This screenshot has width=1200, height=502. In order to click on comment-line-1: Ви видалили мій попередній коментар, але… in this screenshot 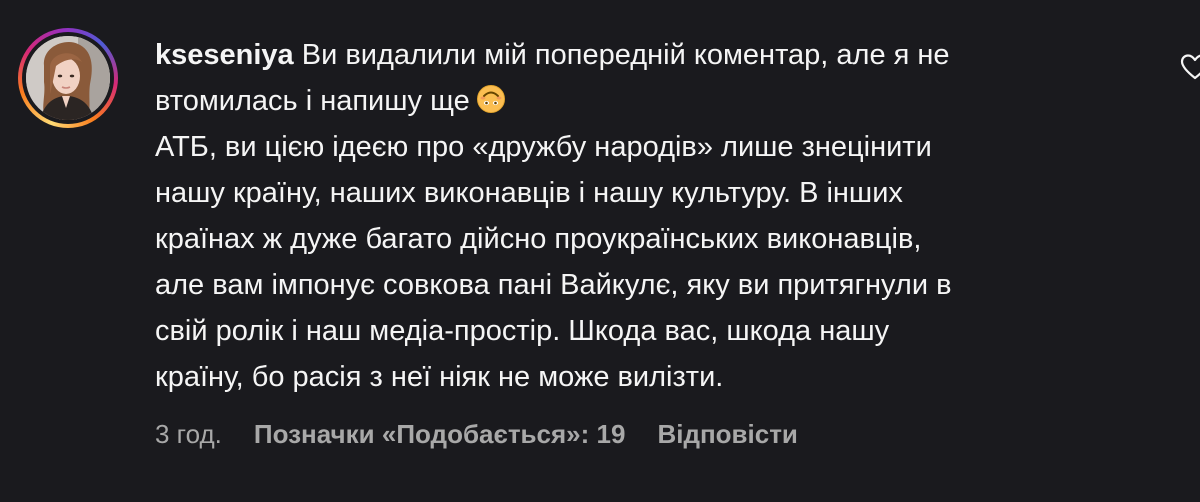, I will do `click(625, 55)`.